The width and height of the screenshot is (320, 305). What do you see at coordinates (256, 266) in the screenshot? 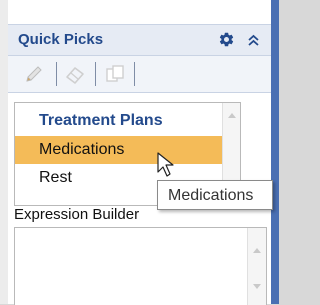
I see `expression-builder-scrollbar` at bounding box center [256, 266].